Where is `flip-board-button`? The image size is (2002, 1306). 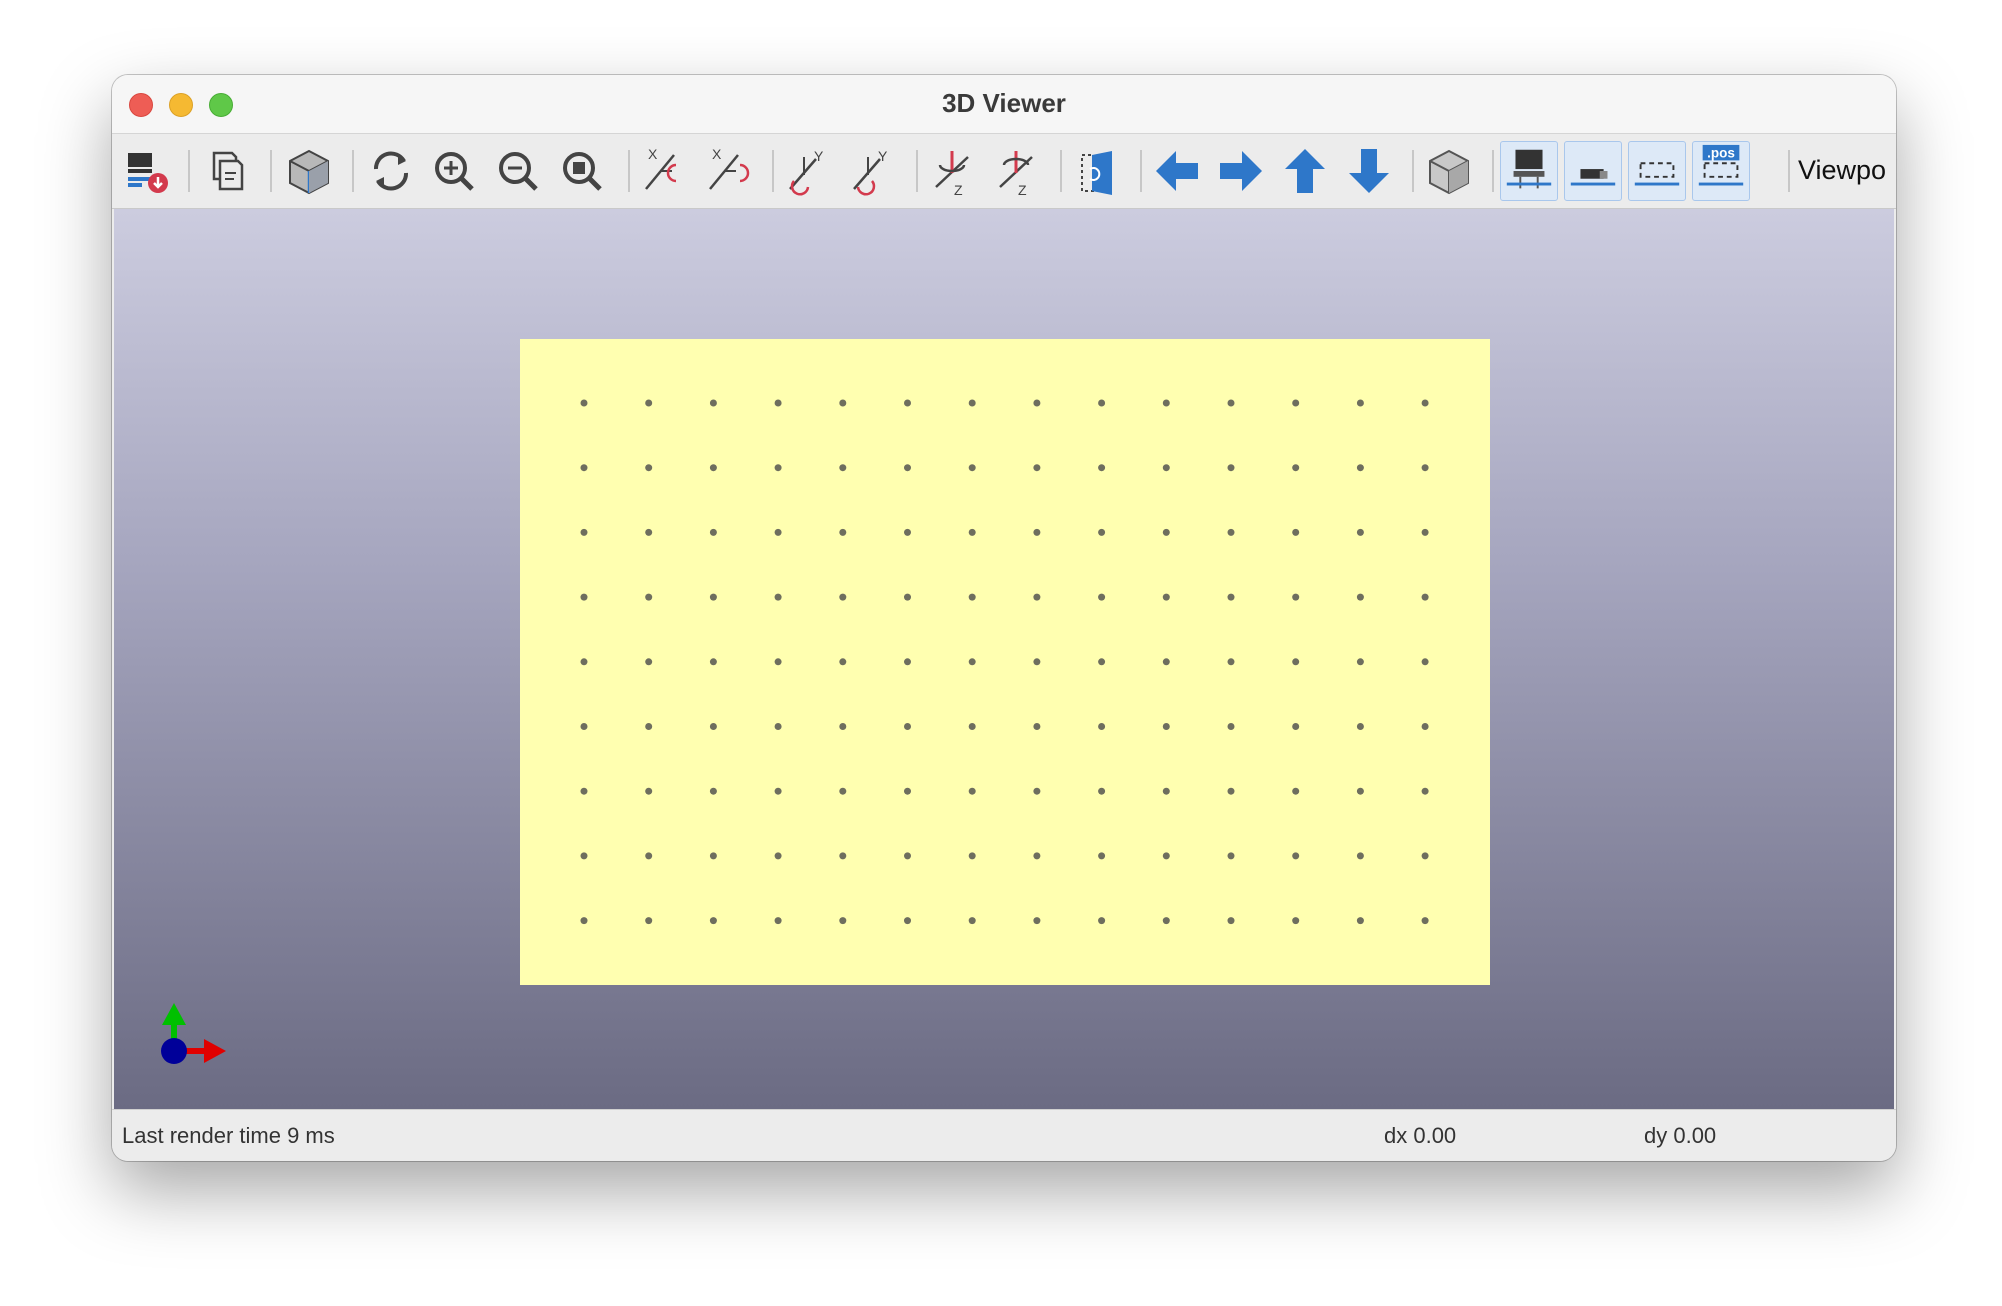 flip-board-button is located at coordinates (1097, 171).